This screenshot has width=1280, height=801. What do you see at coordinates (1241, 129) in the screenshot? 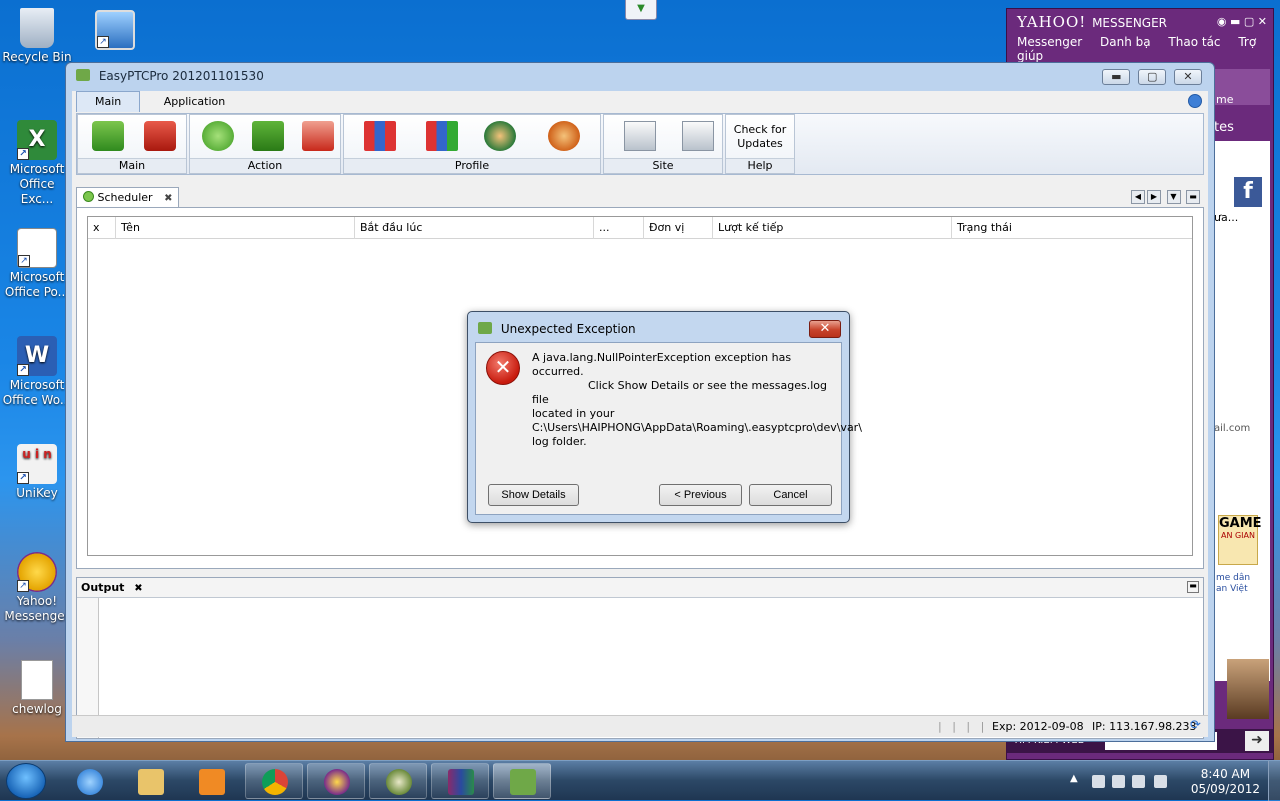
I see `yahoo-fragment-tes: tes` at bounding box center [1241, 129].